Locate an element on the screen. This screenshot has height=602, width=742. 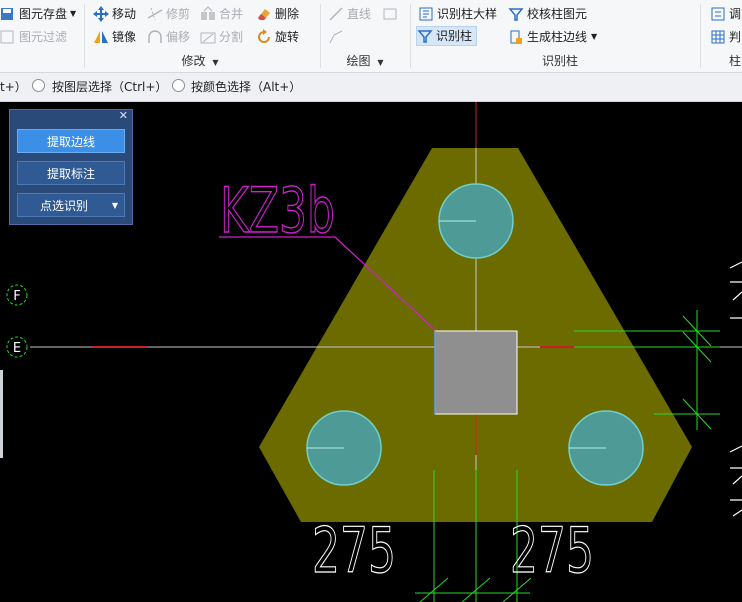
move-button: 移动 is located at coordinates (114, 14).